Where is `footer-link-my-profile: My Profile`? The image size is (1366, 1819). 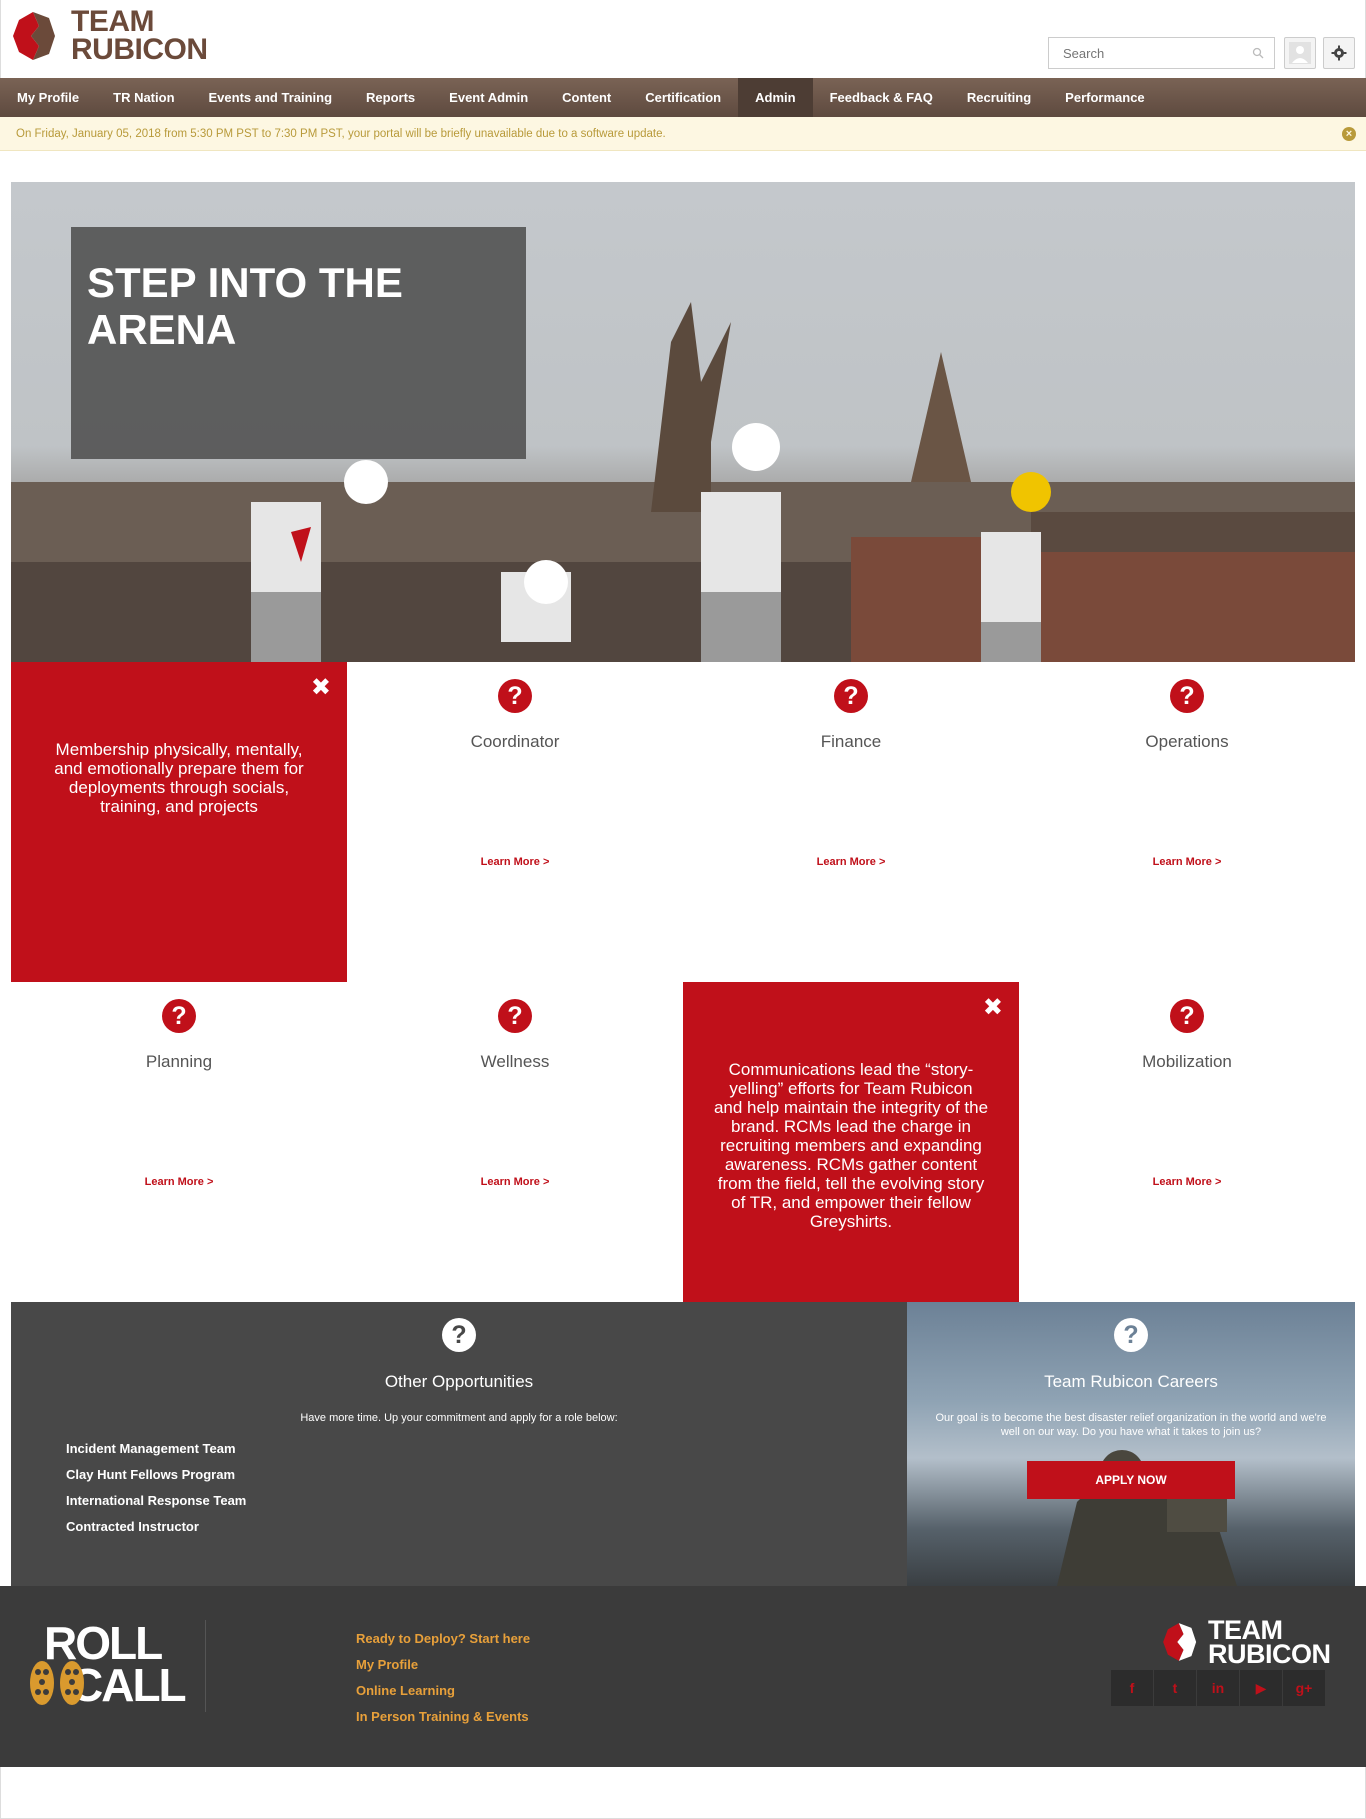 footer-link-my-profile: My Profile is located at coordinates (443, 1665).